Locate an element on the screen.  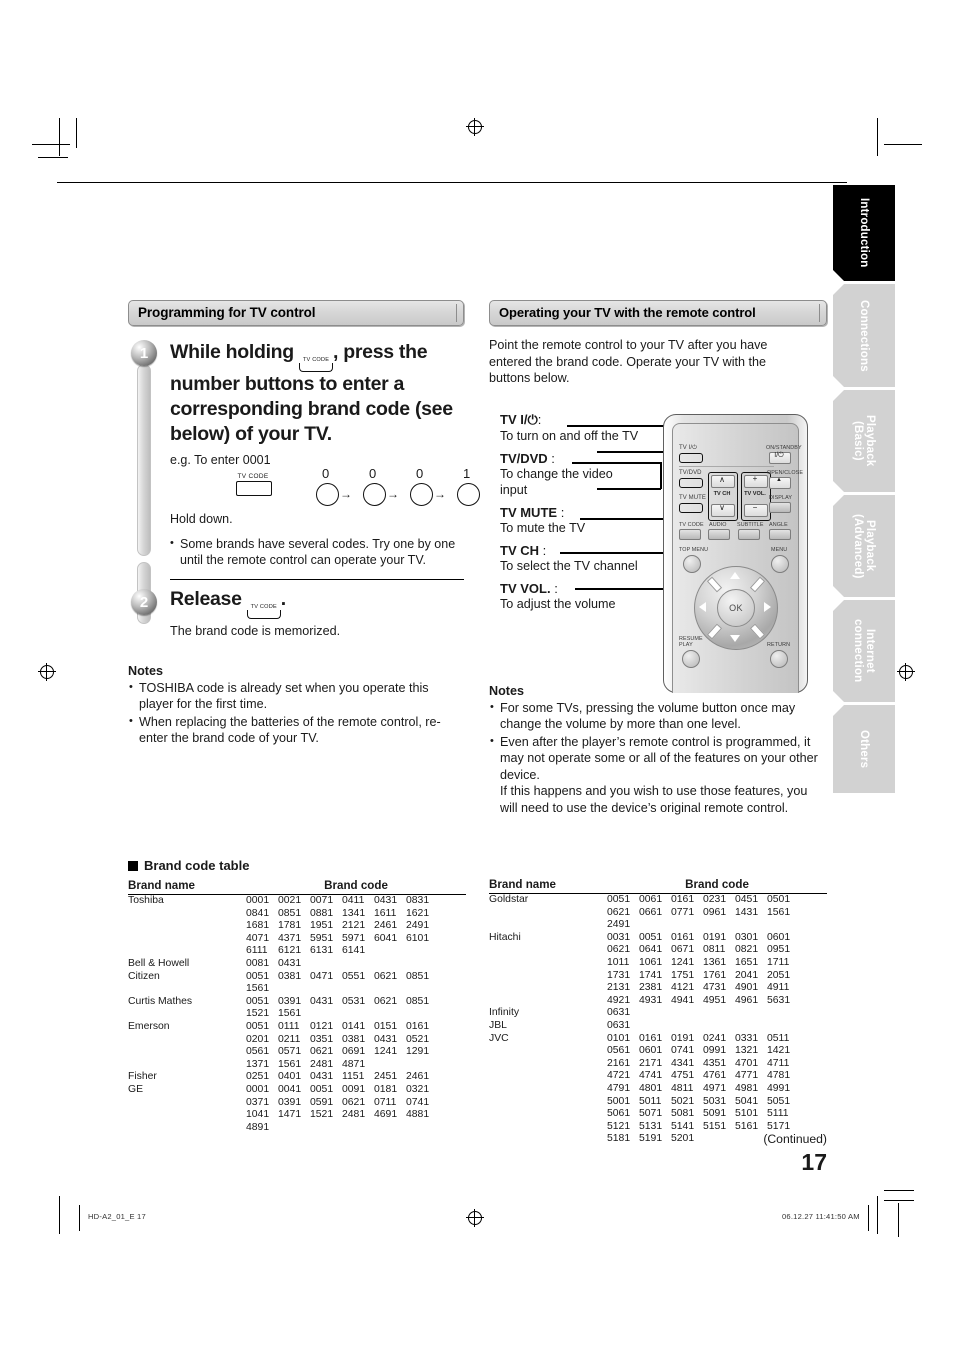
brand-code: 0811 is located at coordinates (714, 950).